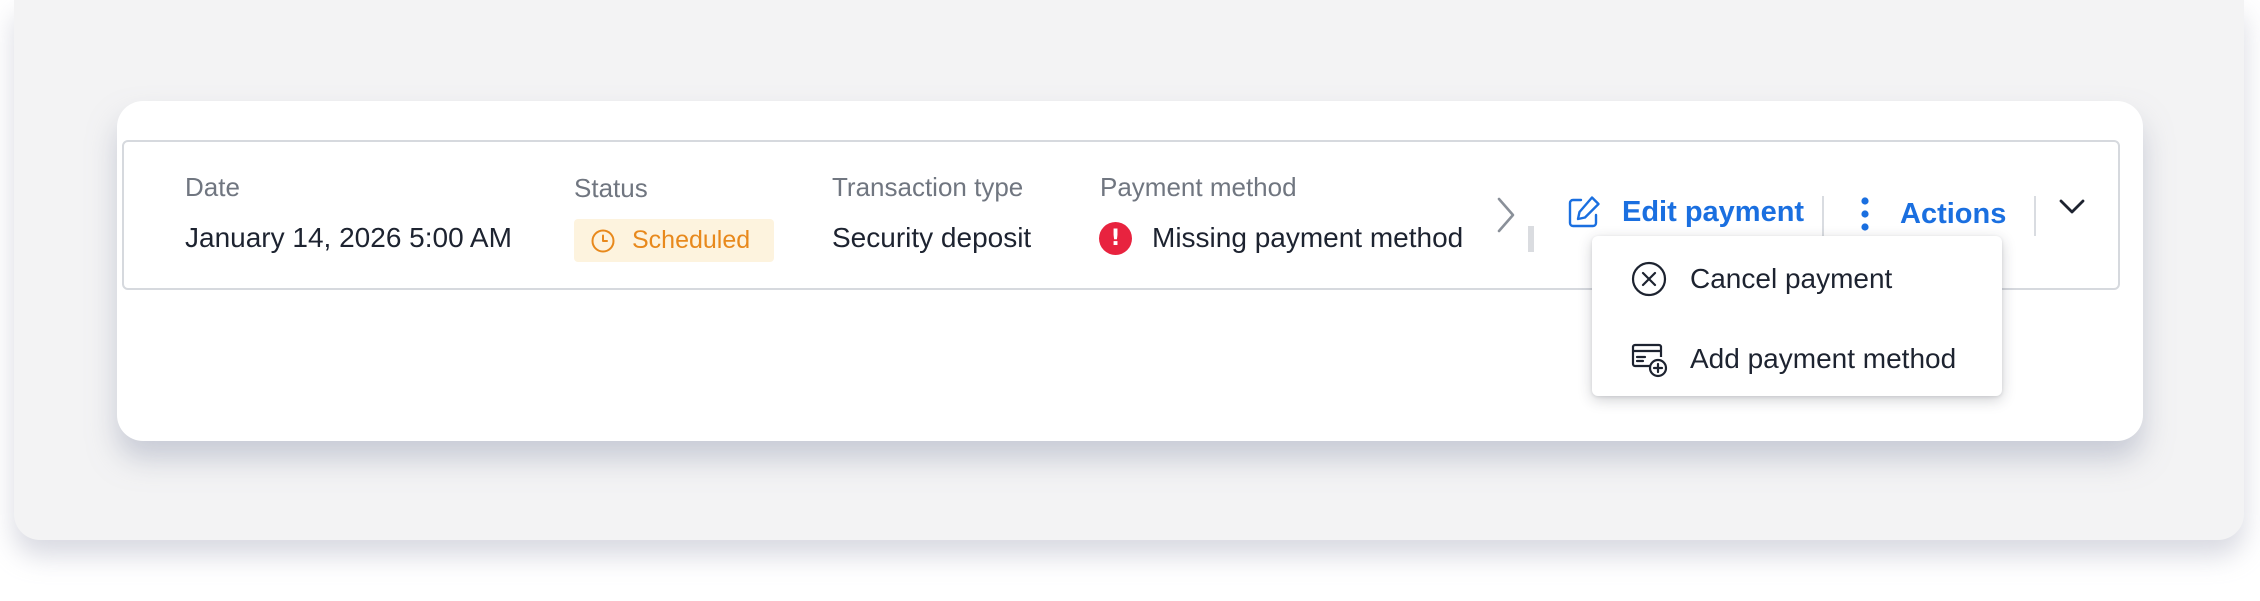  Describe the element at coordinates (212, 187) in the screenshot. I see `date-label: Date` at that location.